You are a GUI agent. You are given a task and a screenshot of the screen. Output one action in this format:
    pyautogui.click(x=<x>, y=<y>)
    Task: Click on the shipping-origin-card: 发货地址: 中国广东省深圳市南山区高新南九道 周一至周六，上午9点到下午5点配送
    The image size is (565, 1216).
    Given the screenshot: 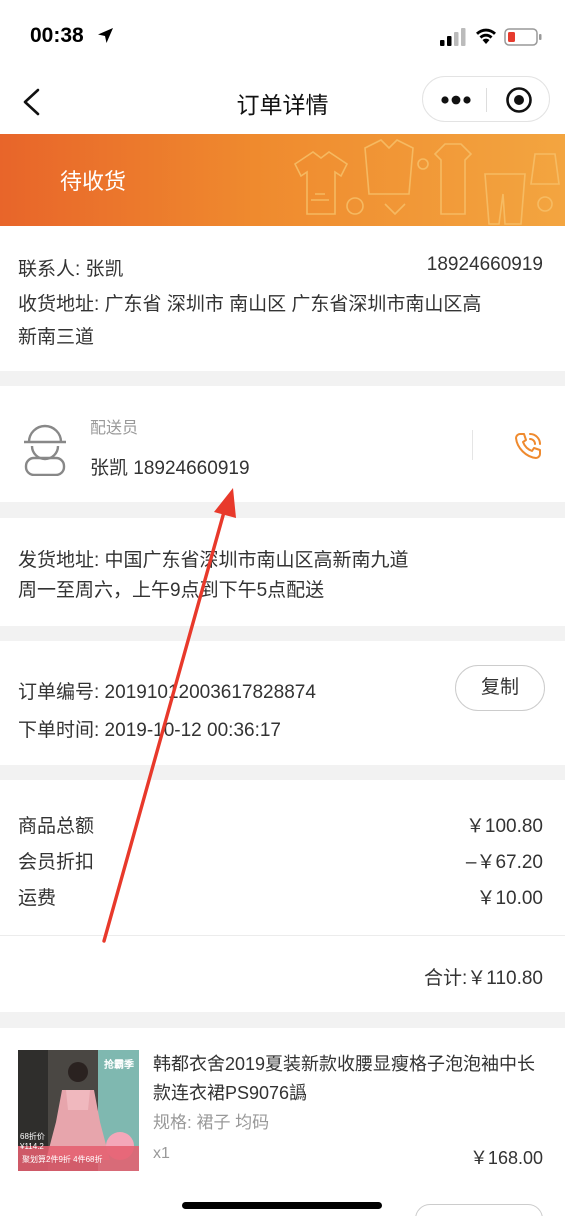 What is the action you would take?
    pyautogui.click(x=282, y=572)
    